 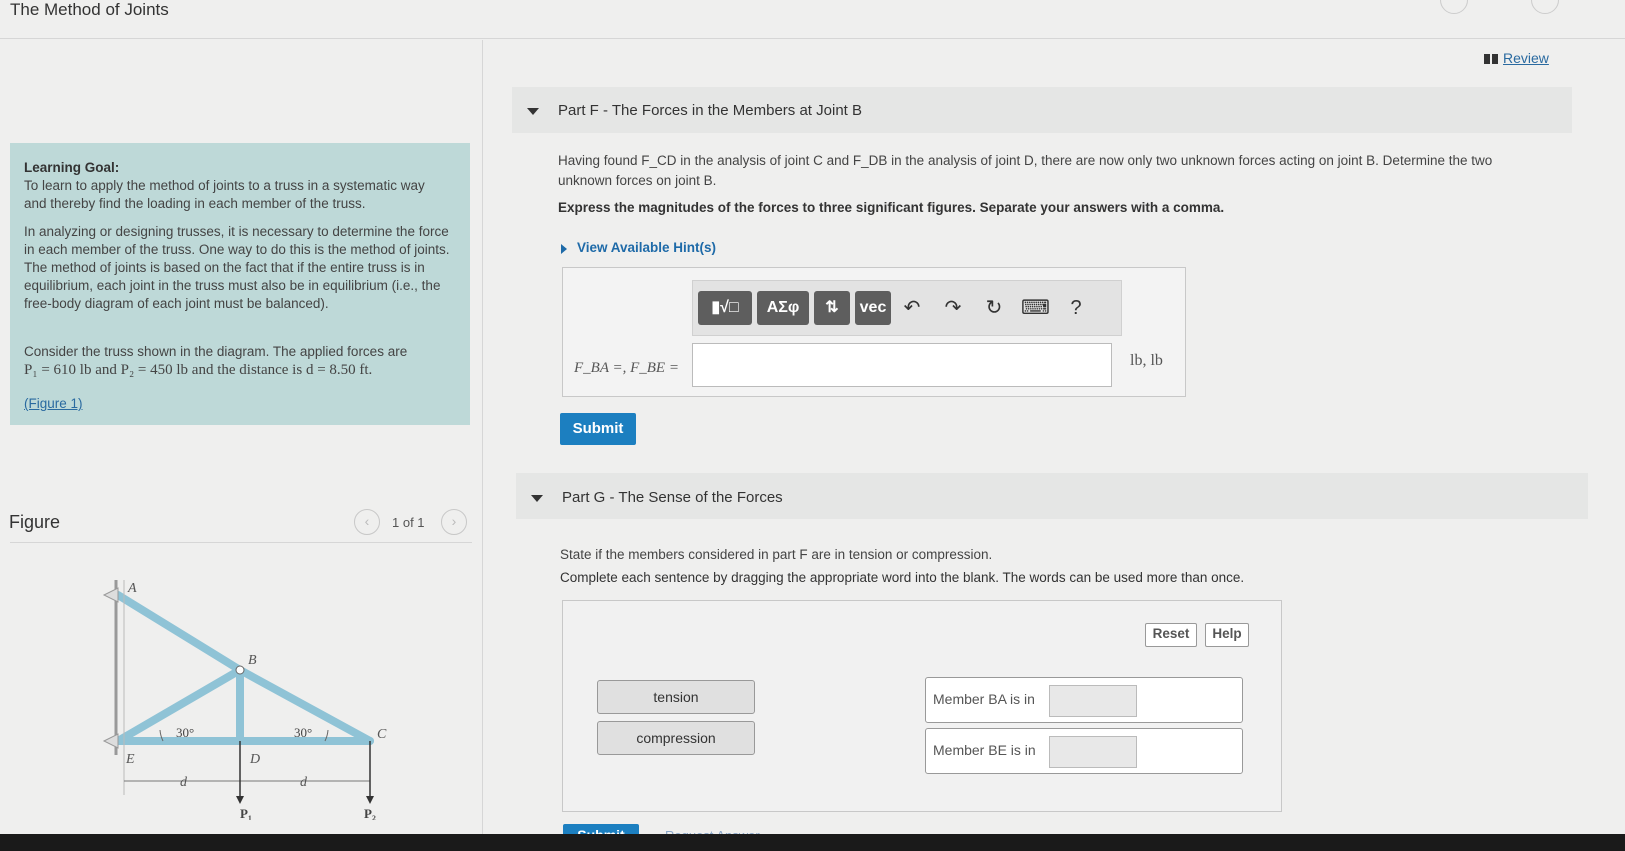 What do you see at coordinates (304, 782) in the screenshot?
I see `dim-d-right: d` at bounding box center [304, 782].